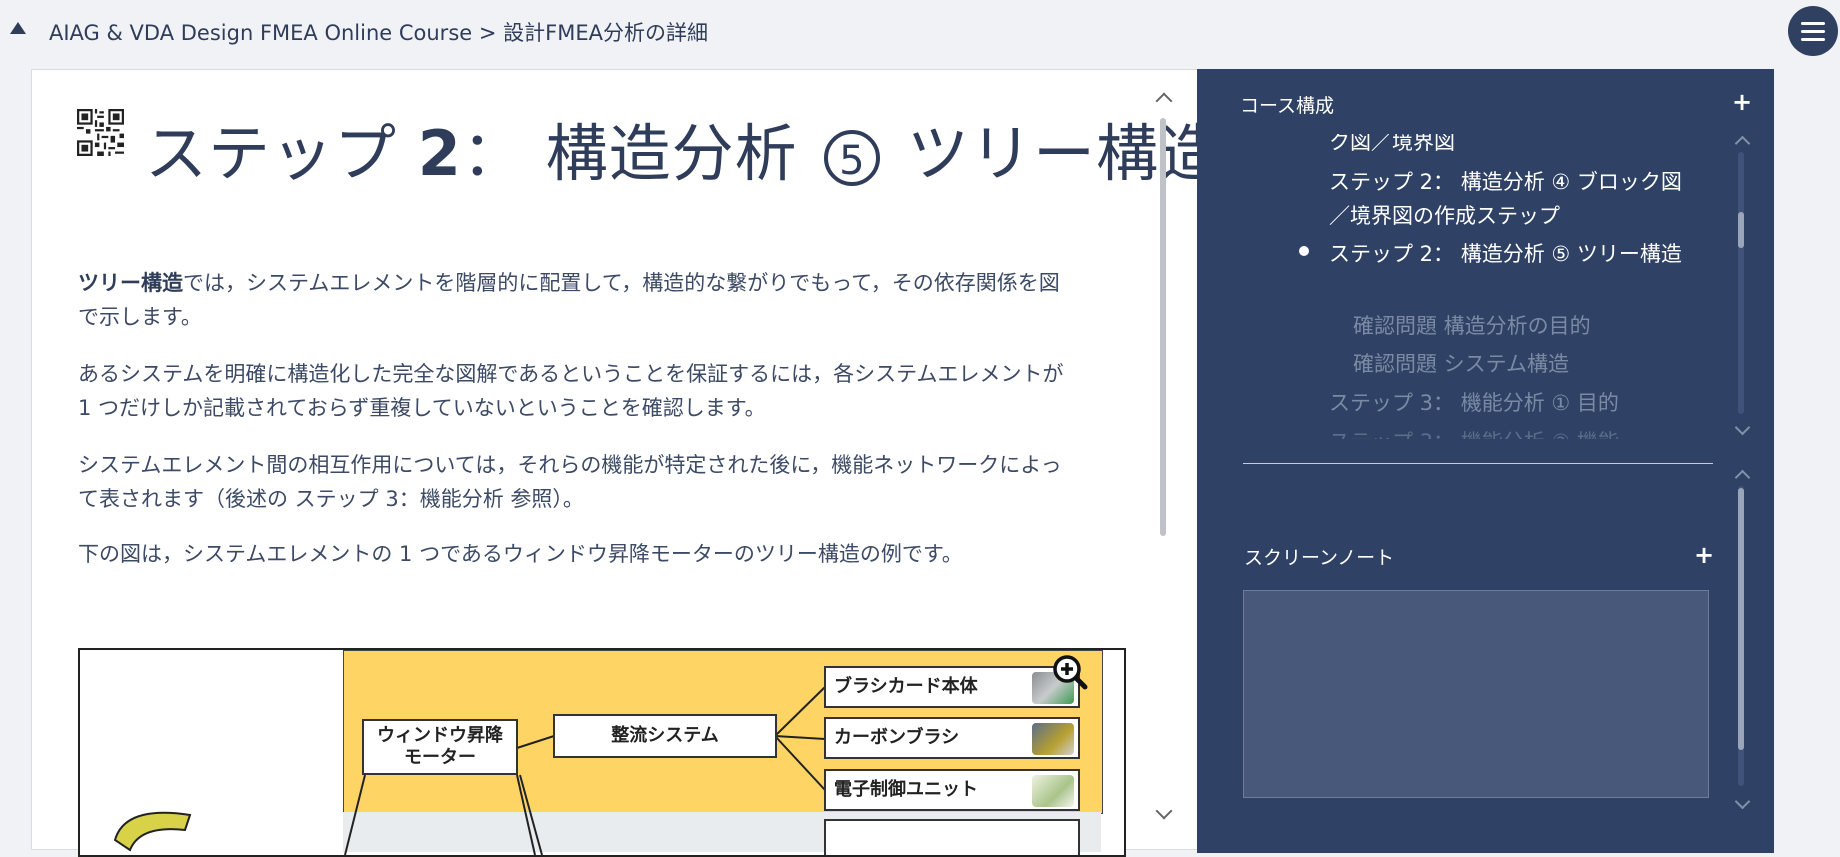 Image resolution: width=1840 pixels, height=857 pixels. What do you see at coordinates (1392, 144) in the screenshot?
I see `toc-item-label: ク図／境界図` at bounding box center [1392, 144].